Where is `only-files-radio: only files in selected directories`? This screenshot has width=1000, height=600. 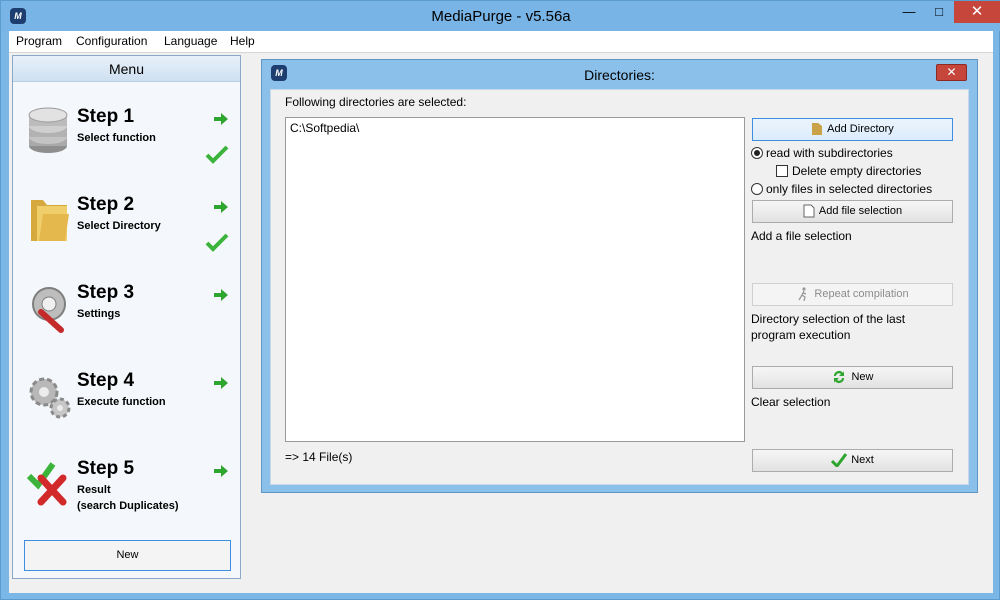 only-files-radio: only files in selected directories is located at coordinates (841, 189).